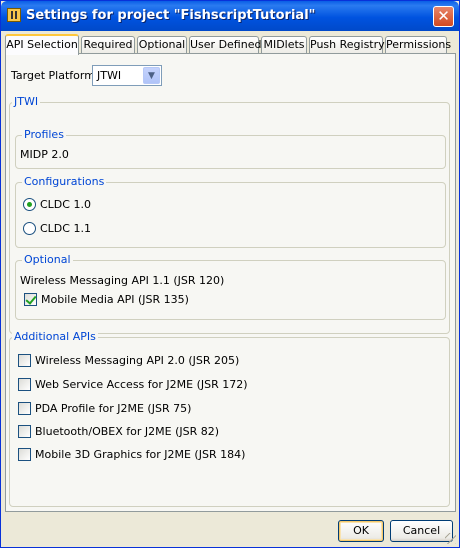 The height and width of the screenshot is (548, 460). I want to click on configurations-legend: Configurations, so click(64, 181).